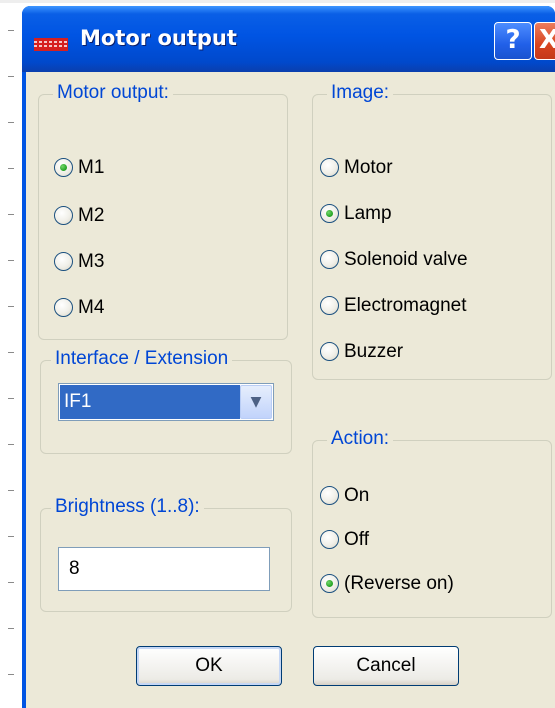  Describe the element at coordinates (544, 41) in the screenshot. I see `close-button: X` at that location.